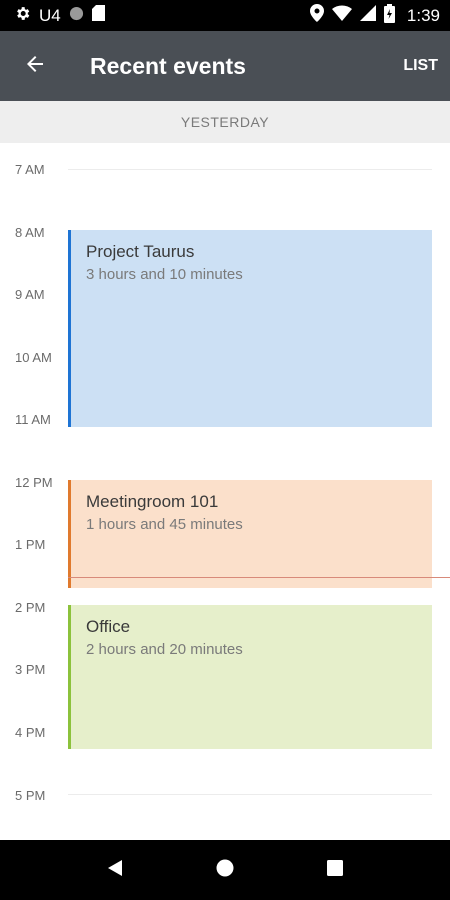  I want to click on arrow-left-icon, so click(35, 66).